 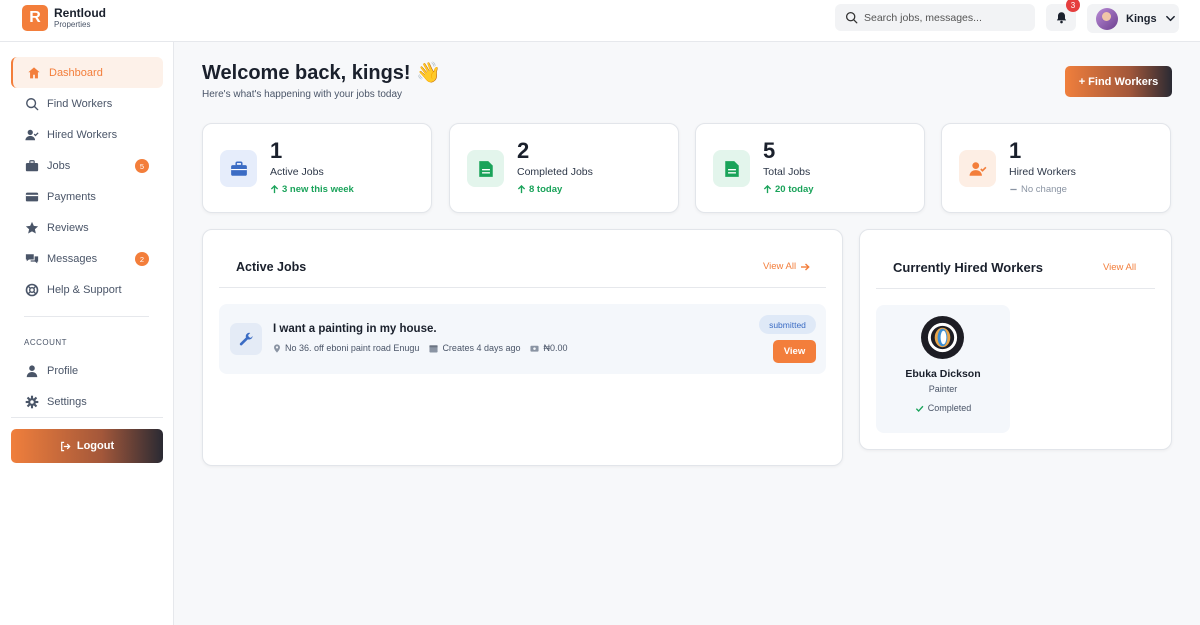 What do you see at coordinates (67, 401) in the screenshot?
I see `sidebar-item-label: Settings` at bounding box center [67, 401].